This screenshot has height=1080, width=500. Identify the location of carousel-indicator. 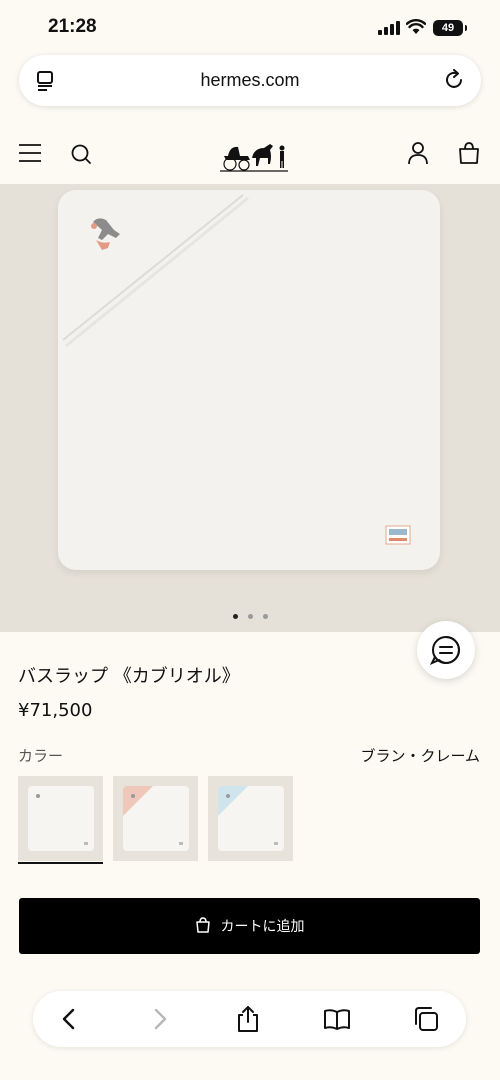
(250, 616).